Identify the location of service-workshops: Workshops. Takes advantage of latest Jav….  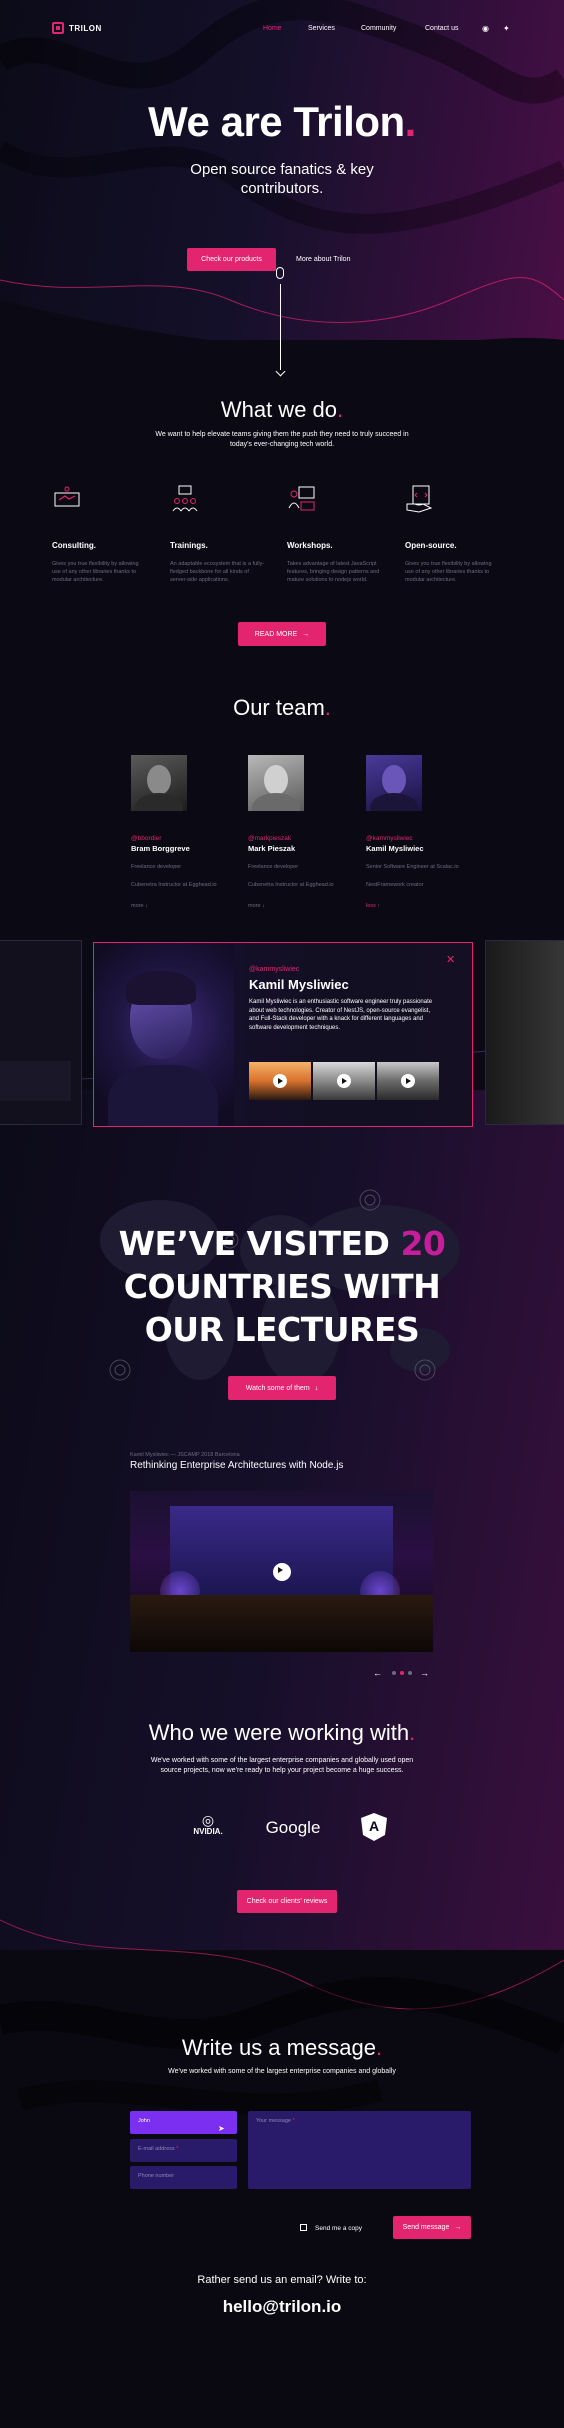
(335, 534).